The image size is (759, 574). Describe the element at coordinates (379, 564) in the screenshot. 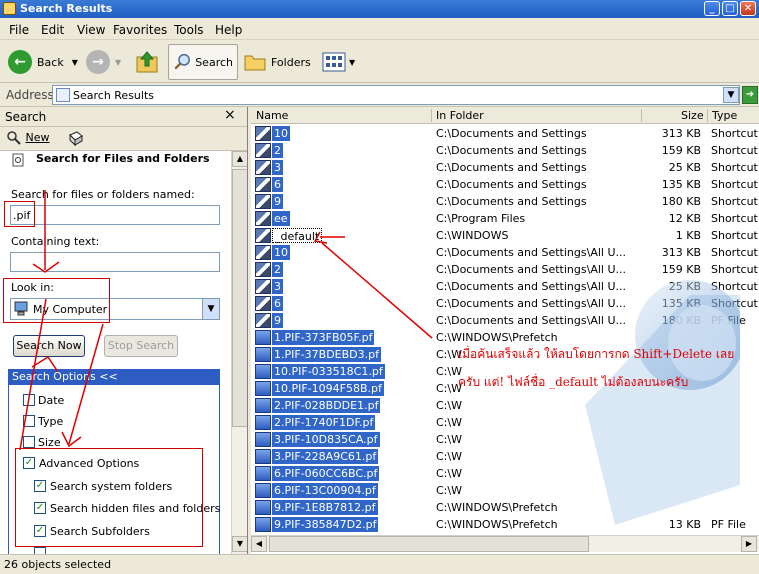

I see `status-bar: 26 objects selected` at that location.